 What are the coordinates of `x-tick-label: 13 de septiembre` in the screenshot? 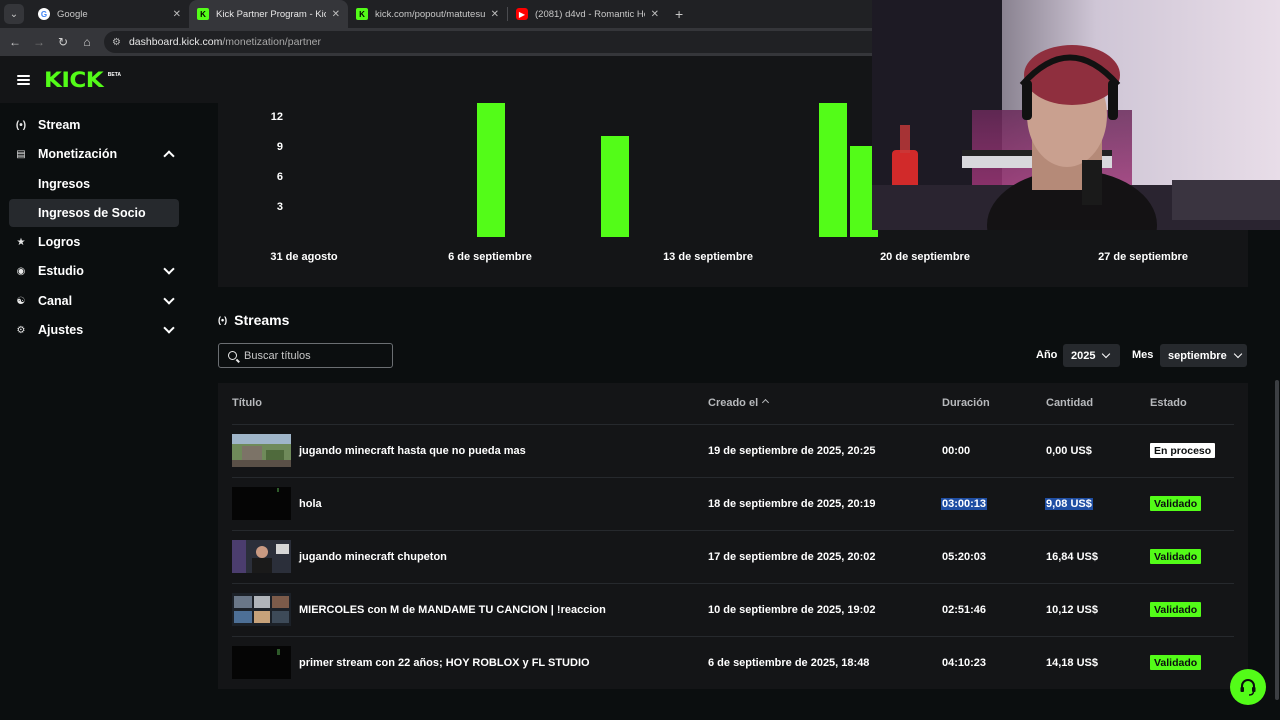 It's located at (708, 257).